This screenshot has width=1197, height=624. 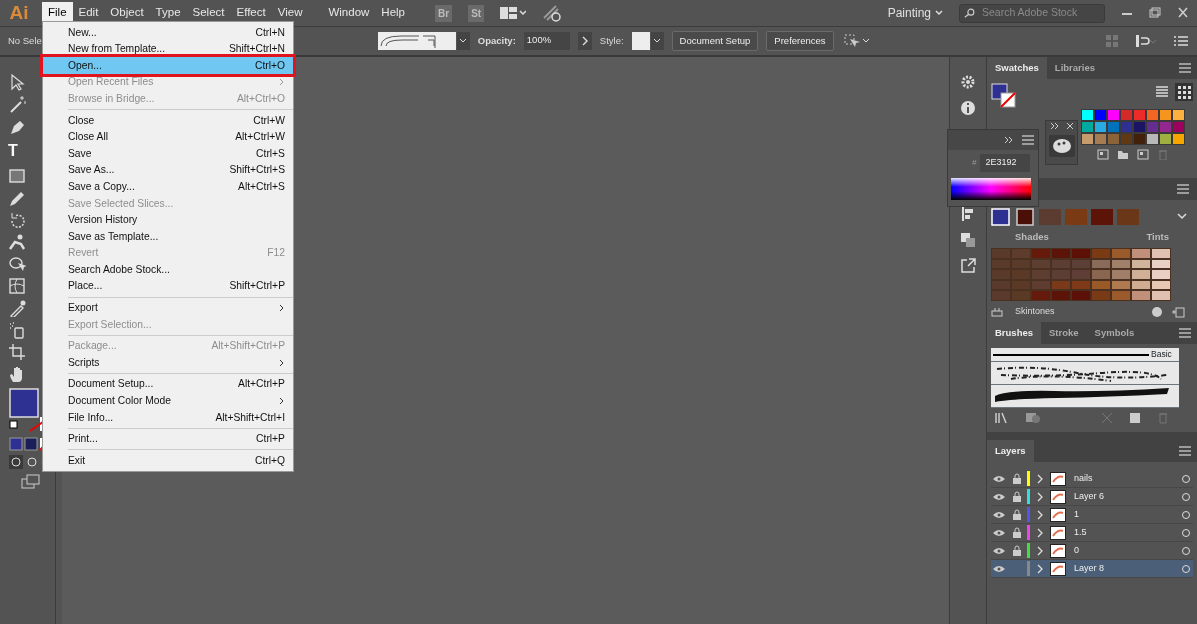 I want to click on pathfinder-icon, so click(x=968, y=240).